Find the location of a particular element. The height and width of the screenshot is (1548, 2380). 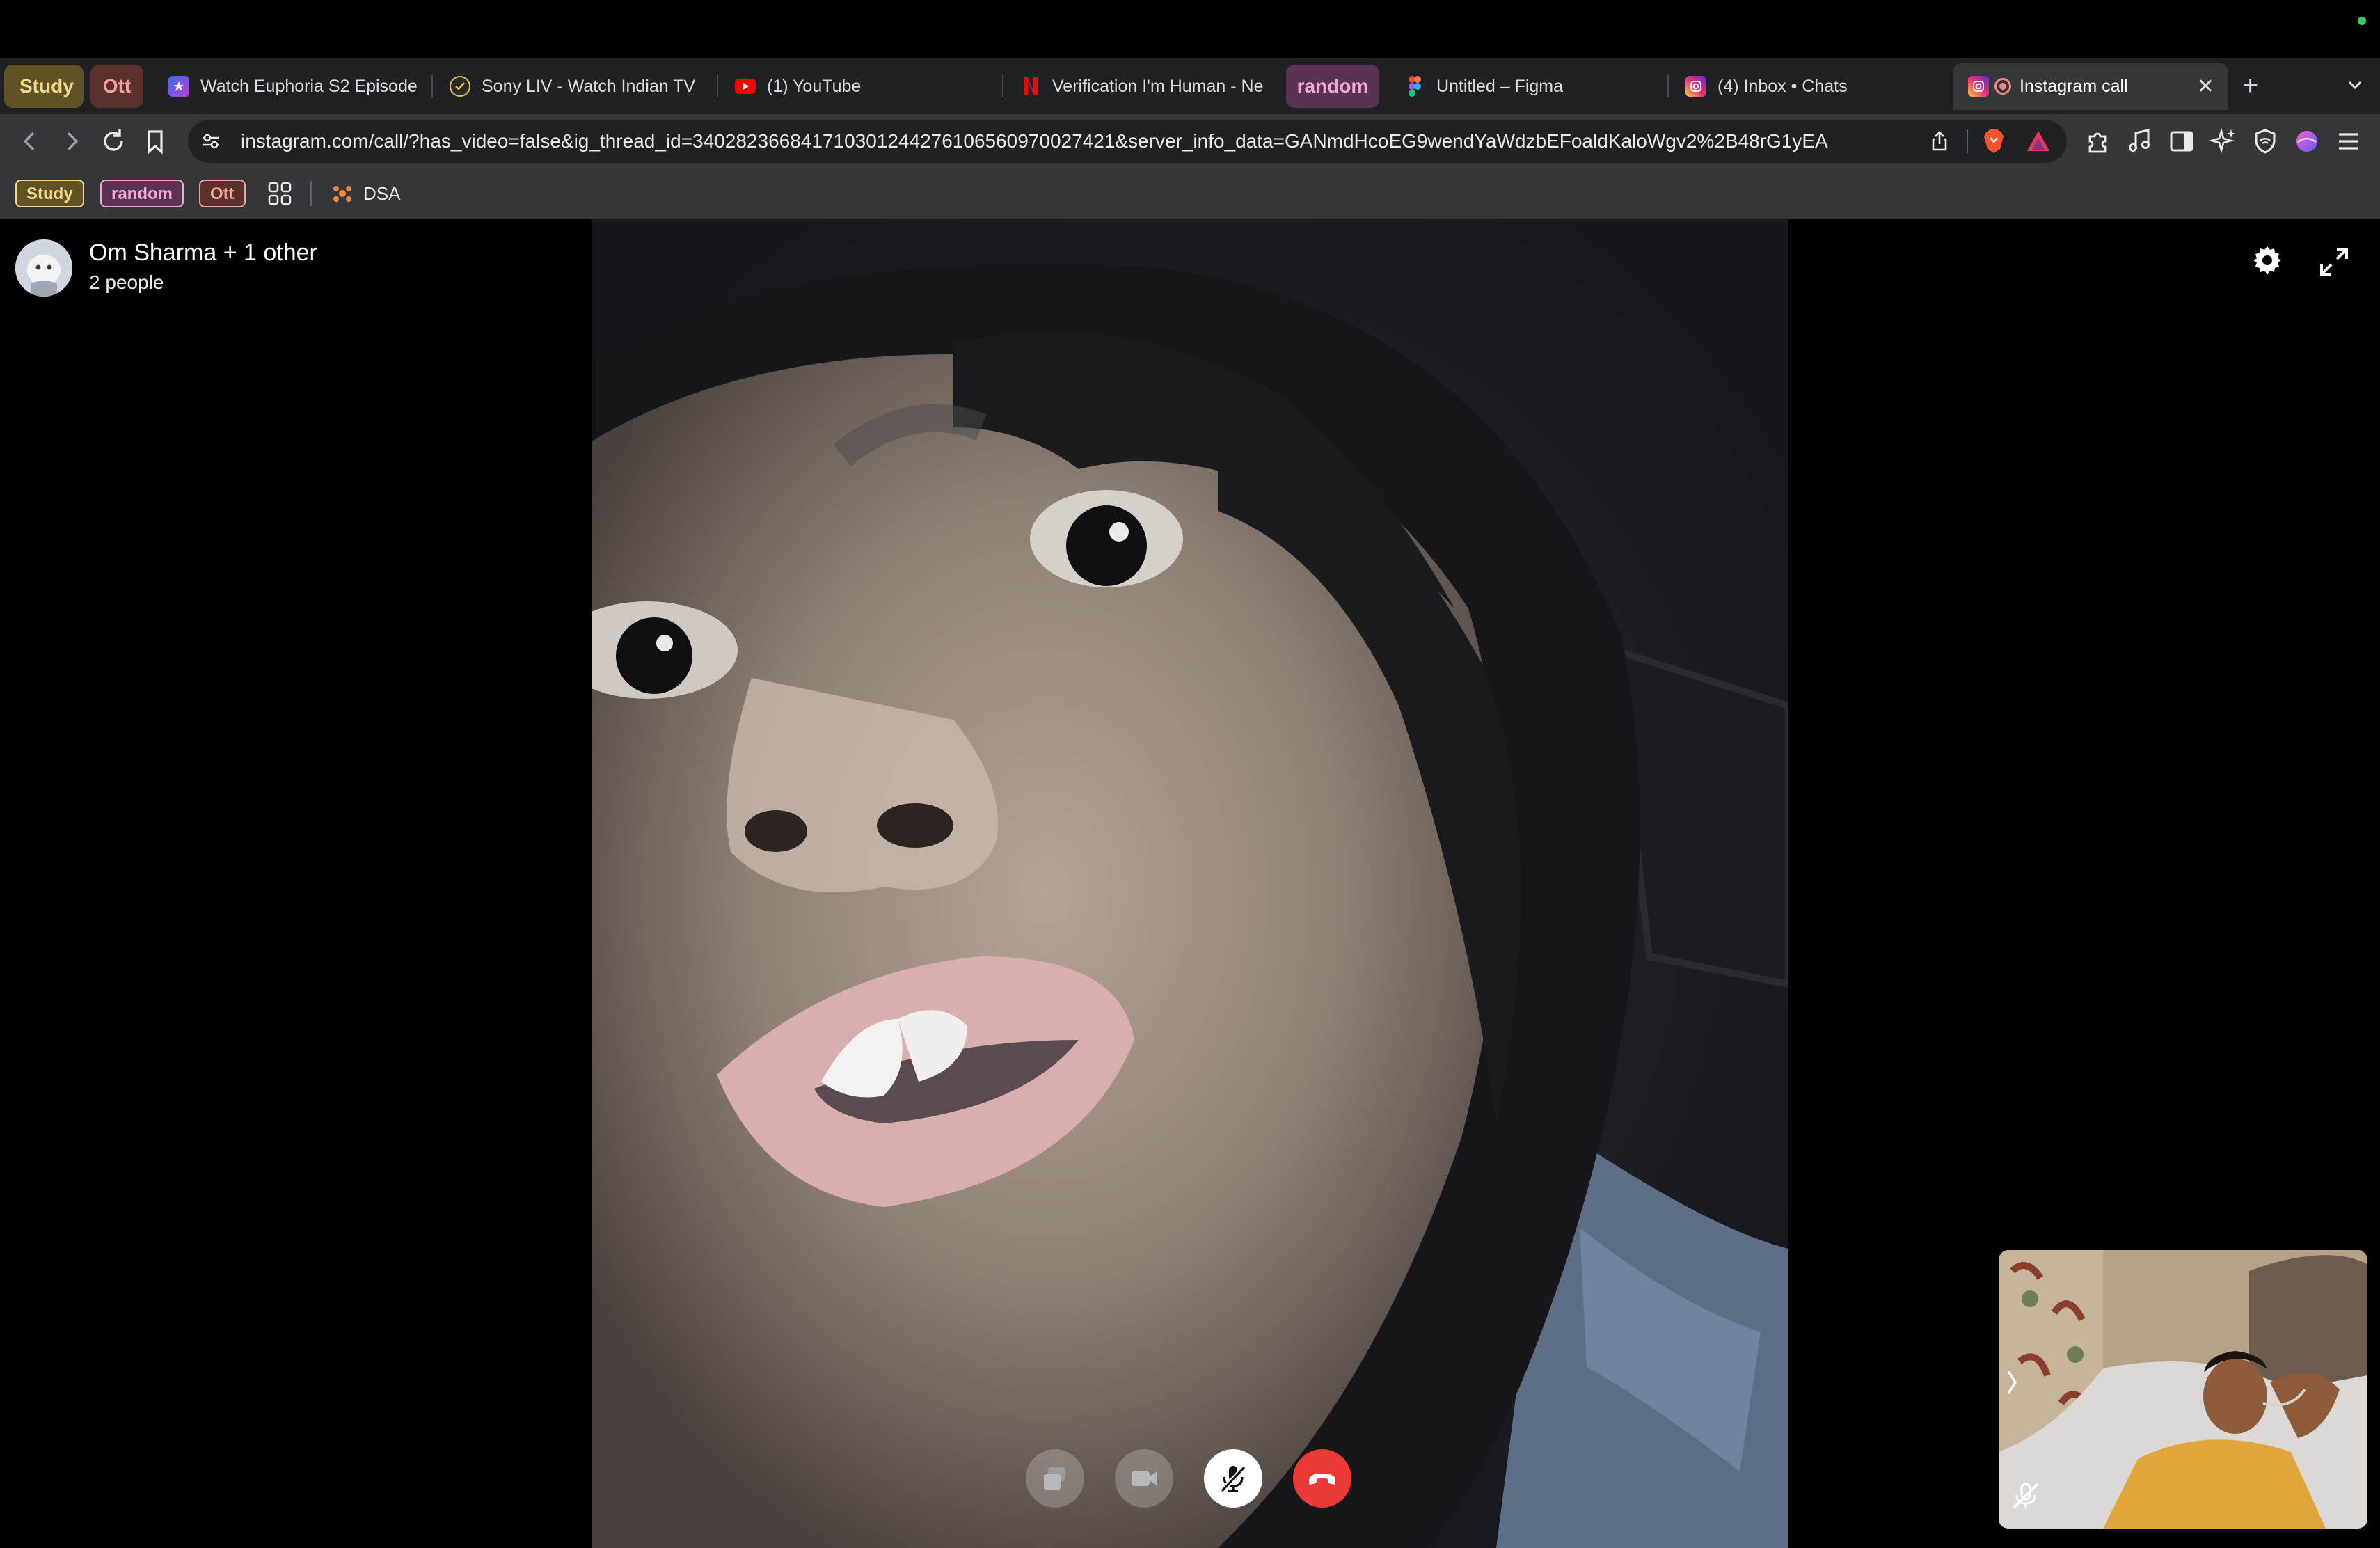

reload-icon is located at coordinates (113, 141).